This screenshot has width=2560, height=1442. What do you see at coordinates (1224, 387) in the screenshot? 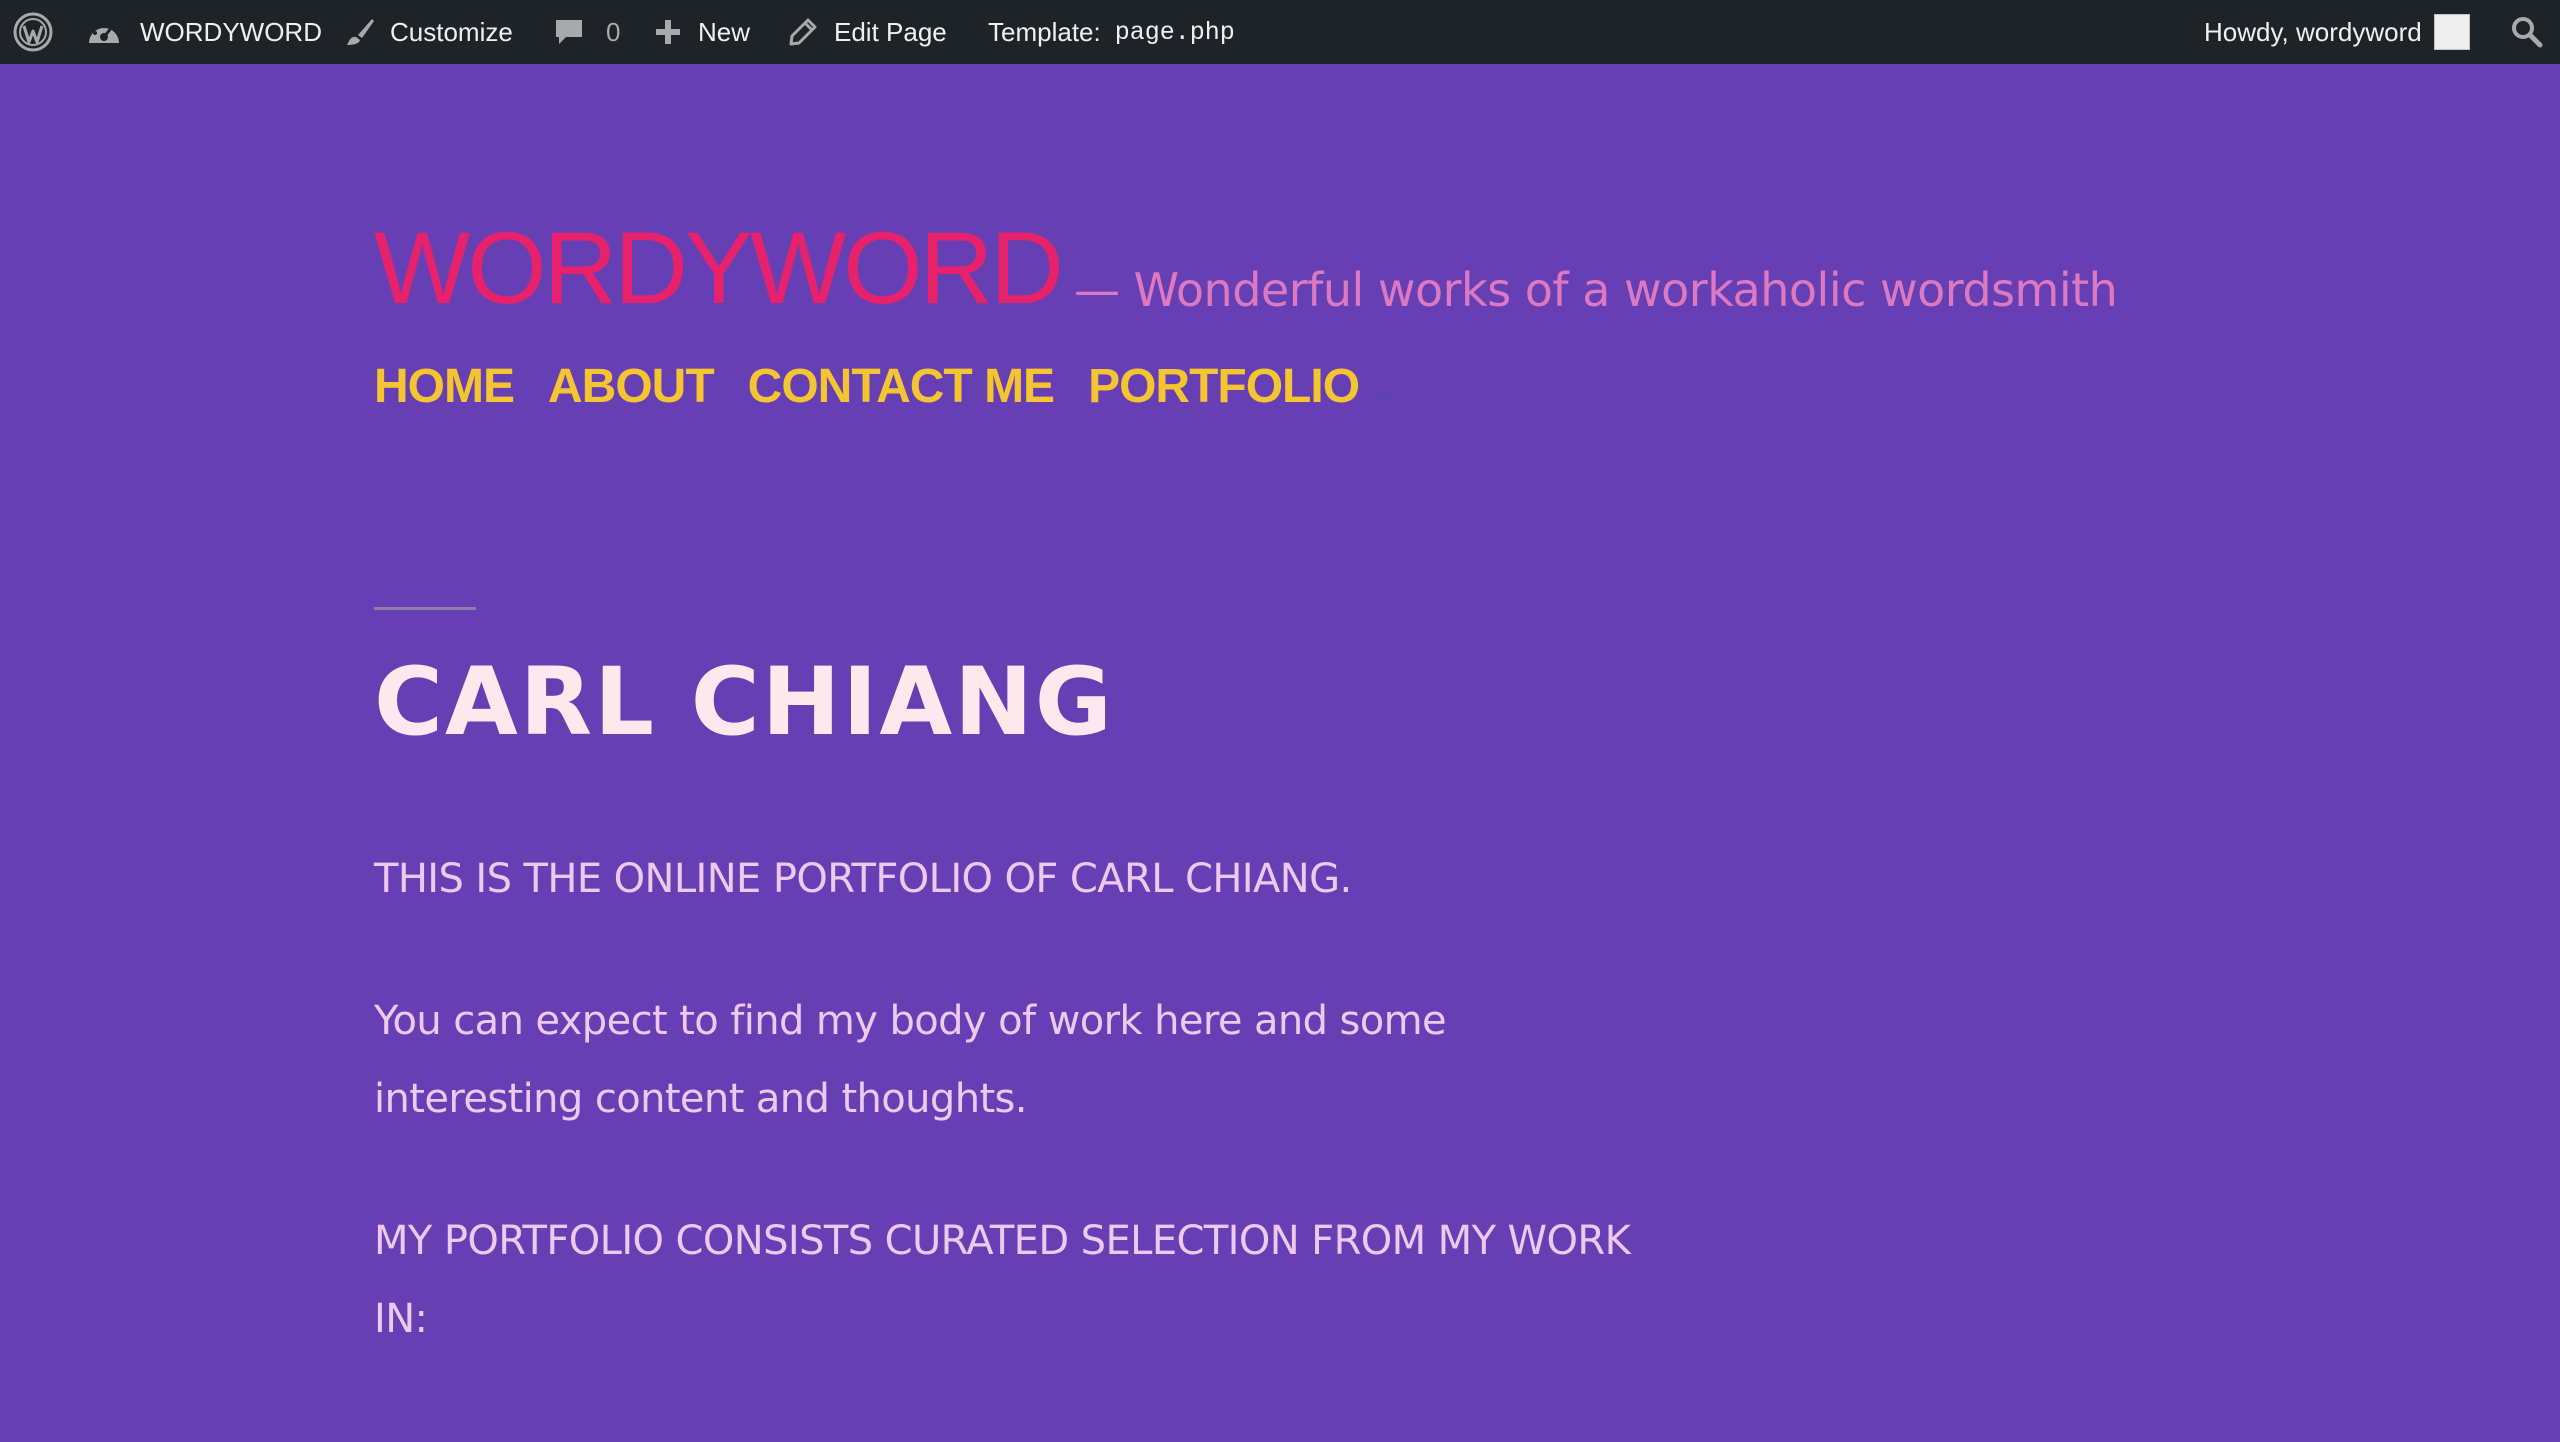
I see `nav-item-portfolio: PORTFOLIO` at bounding box center [1224, 387].